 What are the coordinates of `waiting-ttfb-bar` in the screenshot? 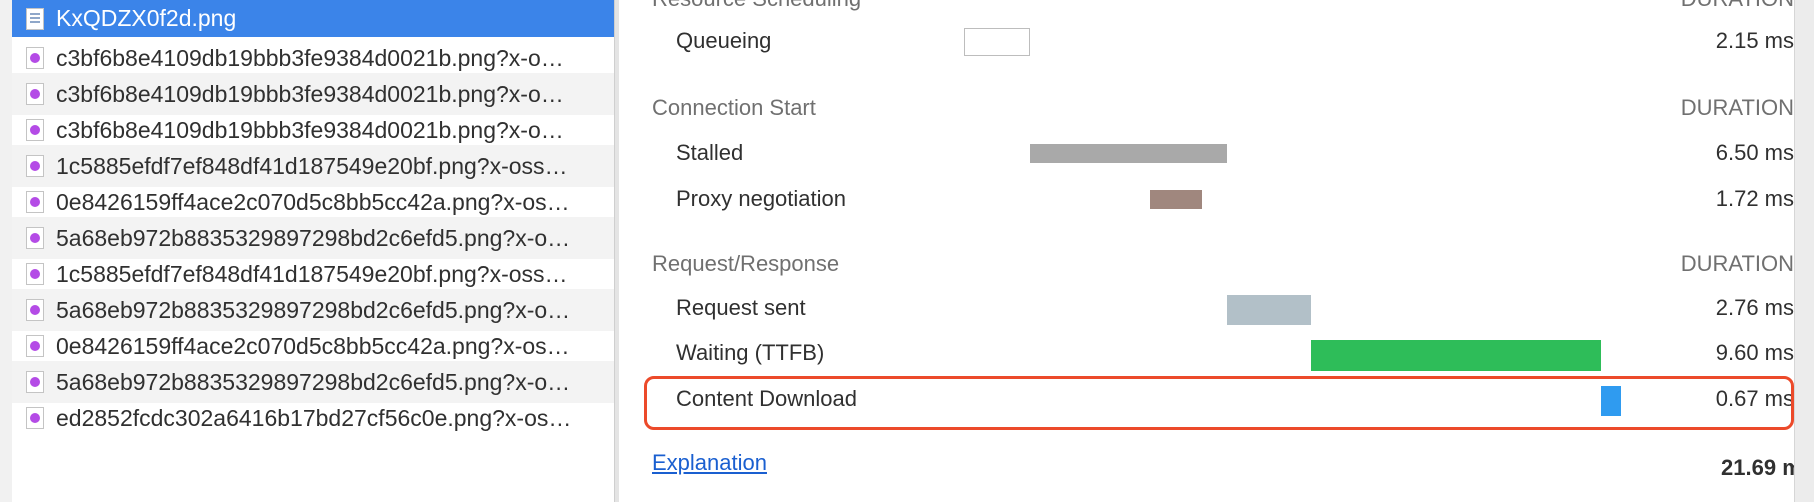 It's located at (1456, 355).